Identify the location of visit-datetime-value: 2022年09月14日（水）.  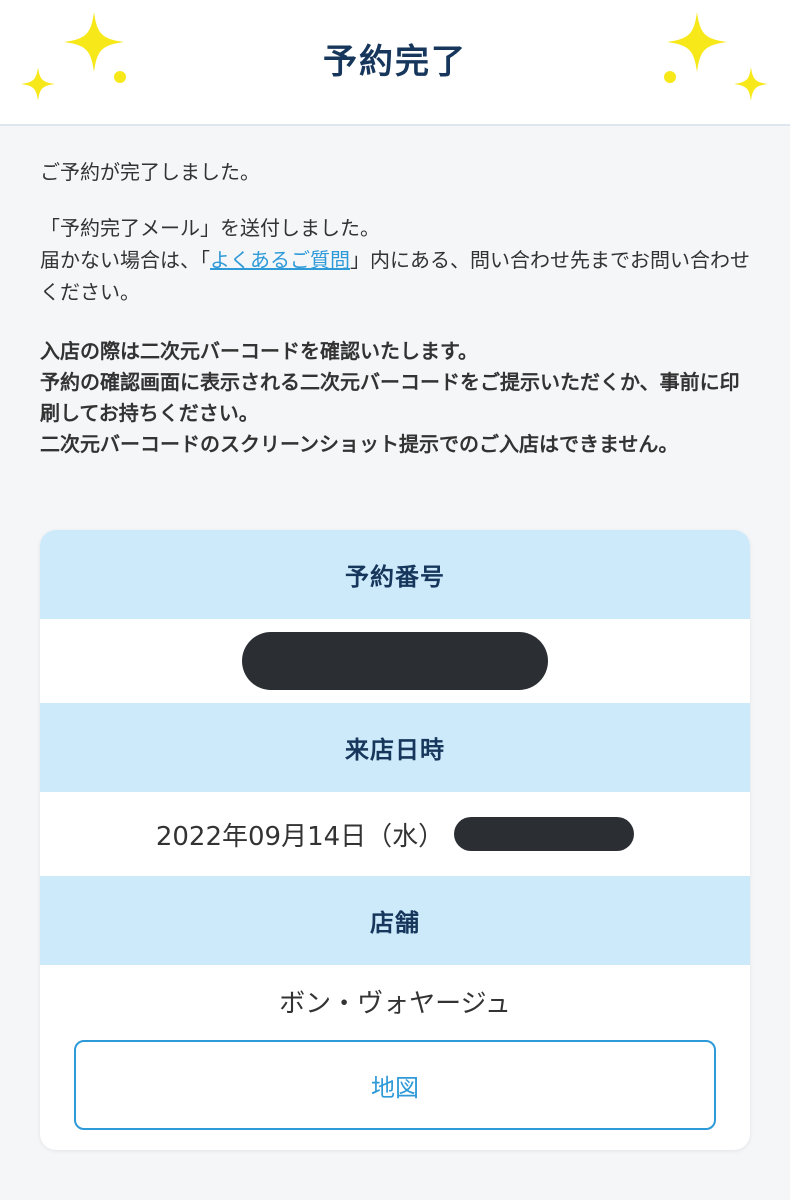
(395, 834).